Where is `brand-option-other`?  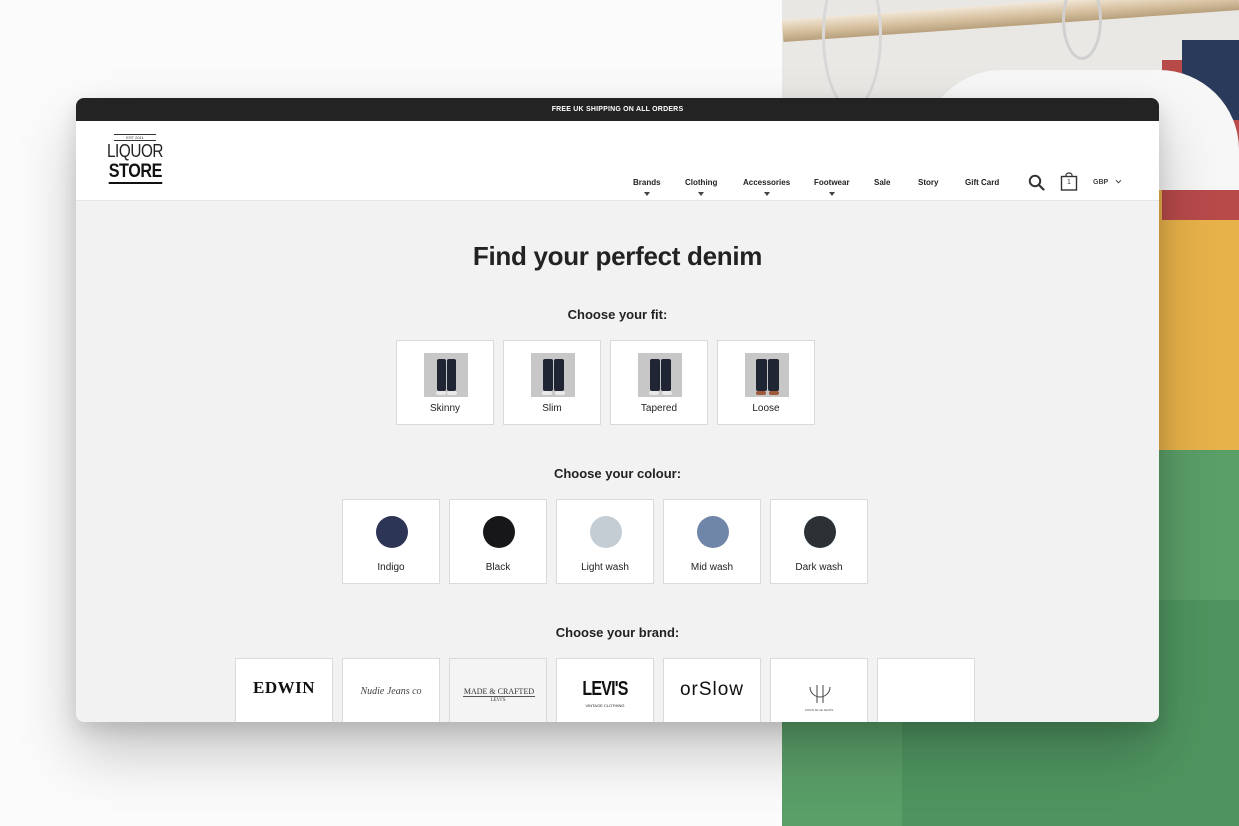
brand-option-other is located at coordinates (926, 690).